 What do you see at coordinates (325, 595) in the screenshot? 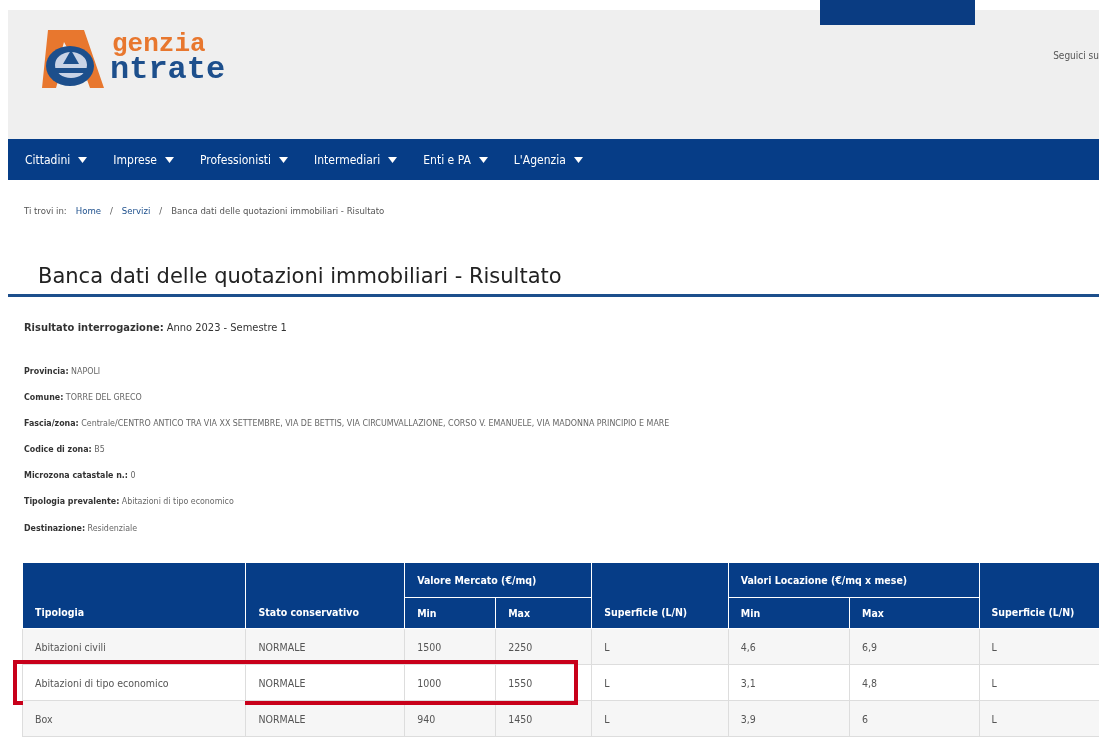
I see `column-header: Stato conservativo` at bounding box center [325, 595].